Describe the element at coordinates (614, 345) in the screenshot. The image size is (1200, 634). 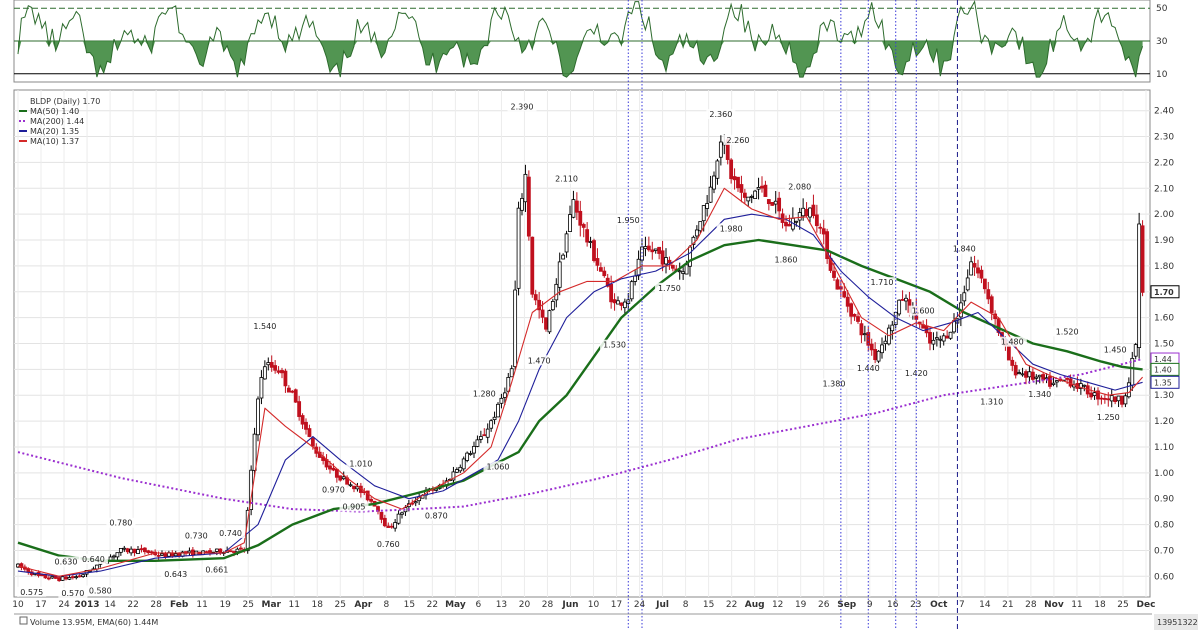
I see `price-annotation: 1.530` at that location.